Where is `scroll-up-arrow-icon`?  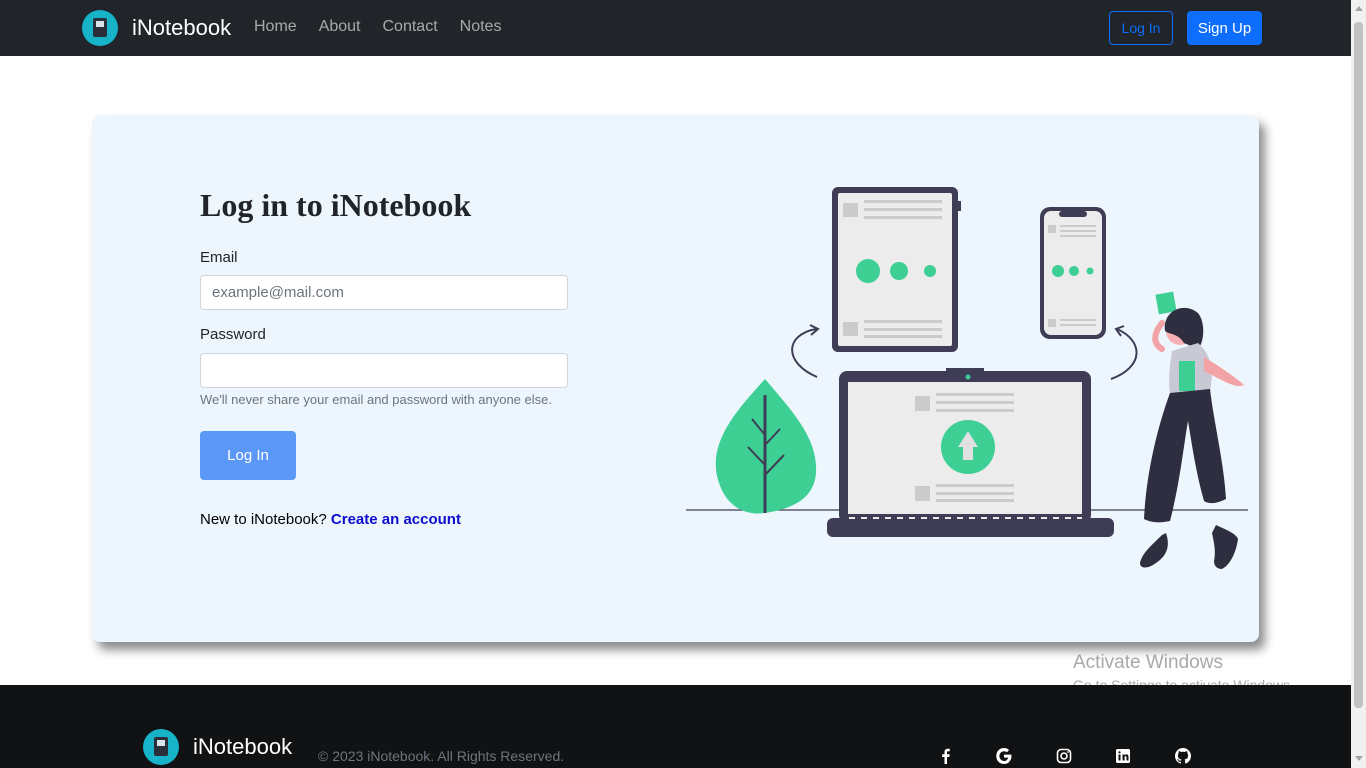
scroll-up-arrow-icon is located at coordinates (1359, 8).